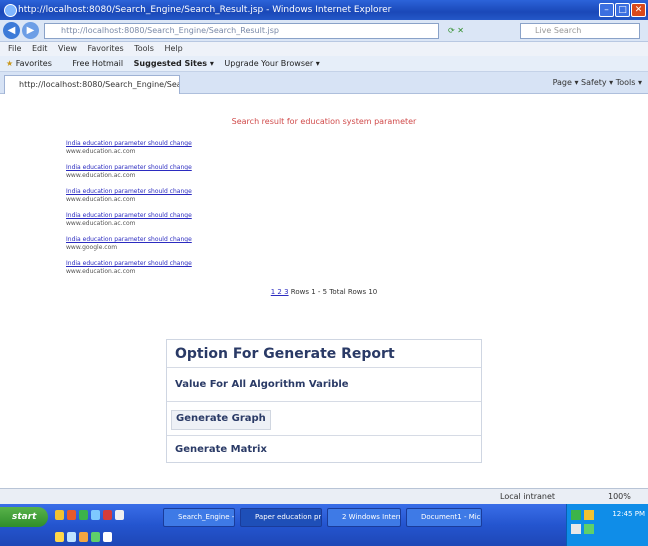 This screenshot has width=648, height=546. What do you see at coordinates (174, 63) in the screenshot?
I see `fav-item-suggested: Suggested Sites ▾` at bounding box center [174, 63].